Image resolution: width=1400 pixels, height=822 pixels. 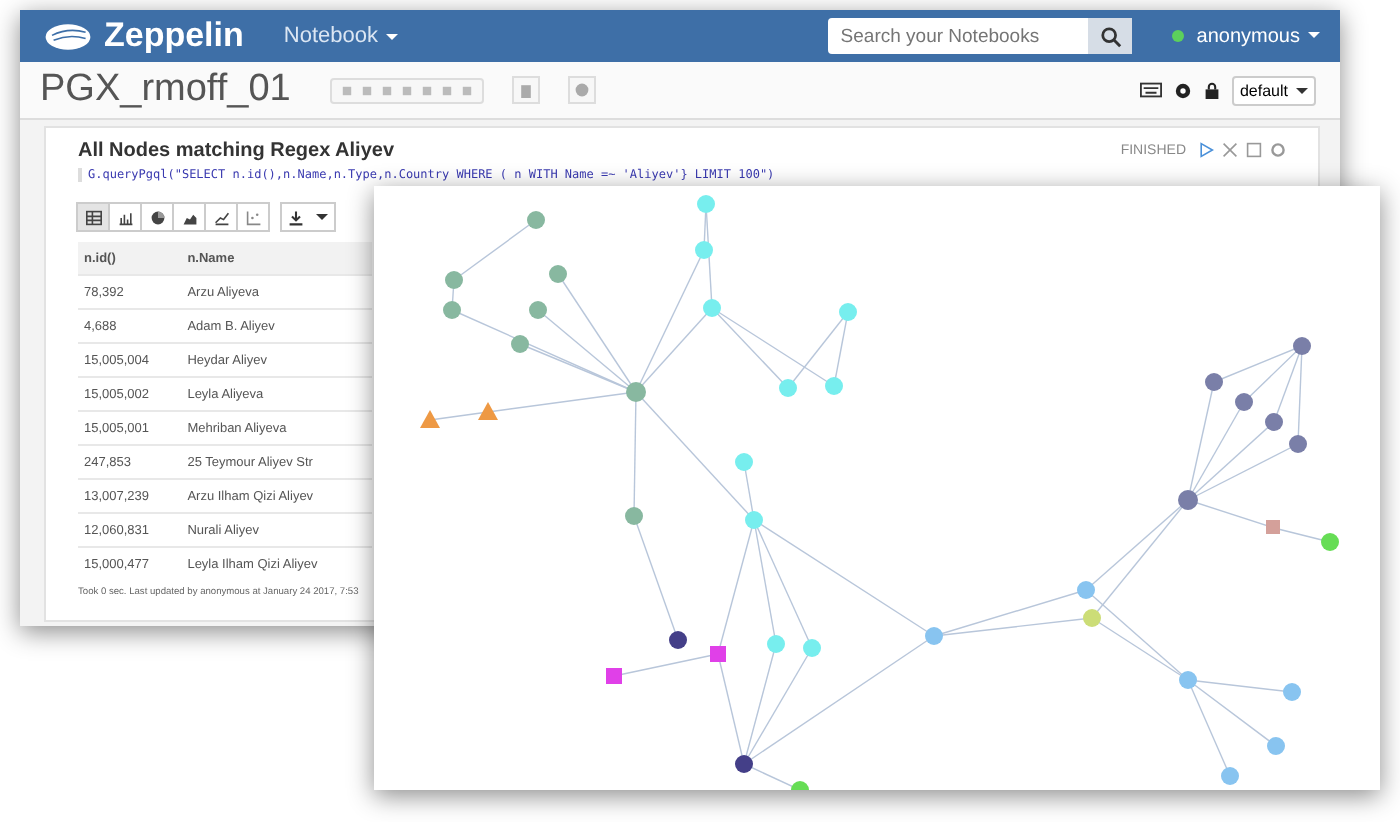 I want to click on pie-chart-button, so click(x=157, y=217).